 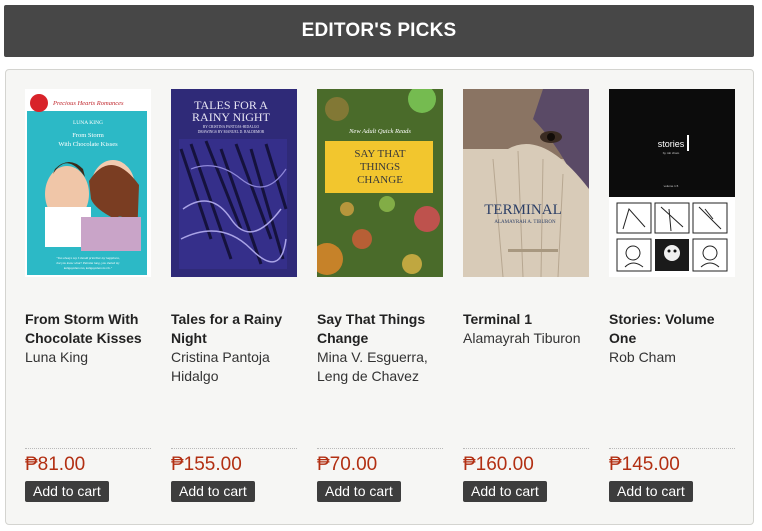 I want to click on book-title: Terminal 1 Alamayrah Tiburon, so click(x=527, y=329).